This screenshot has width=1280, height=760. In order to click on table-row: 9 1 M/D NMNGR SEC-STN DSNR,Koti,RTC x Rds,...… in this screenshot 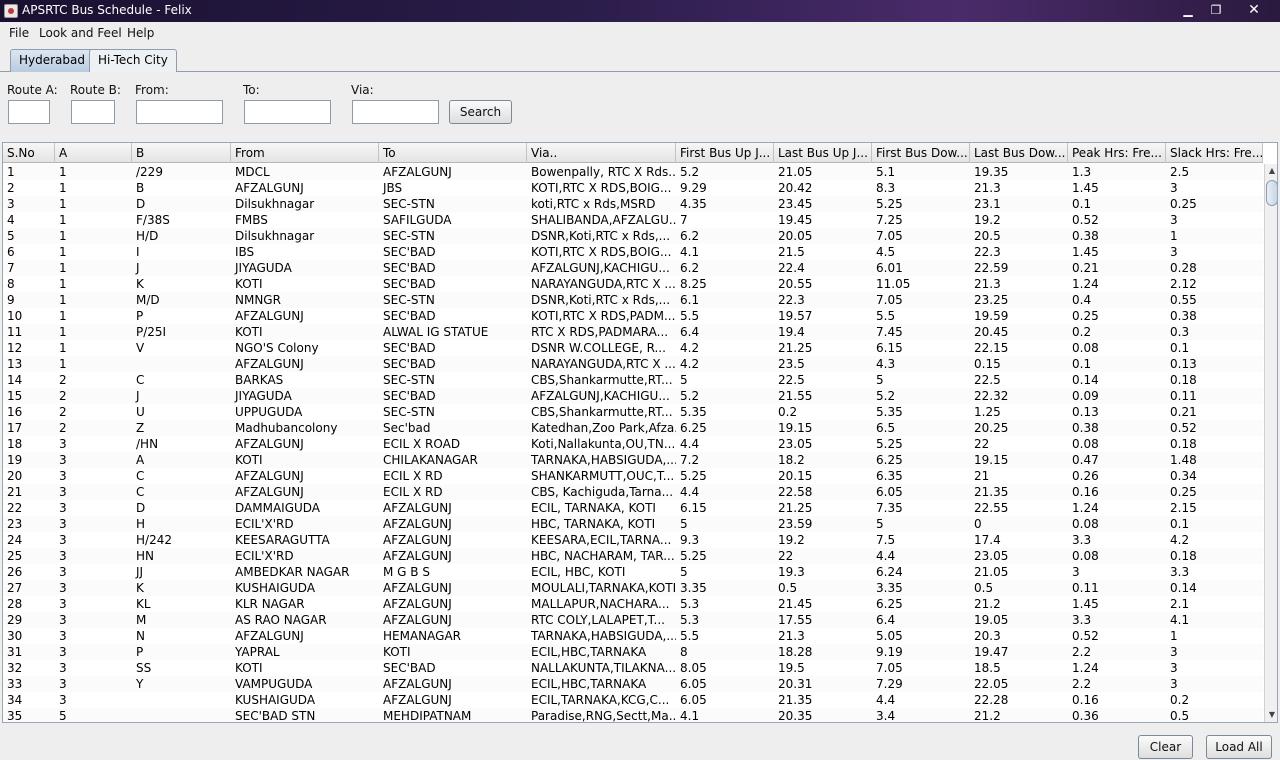, I will do `click(633, 300)`.